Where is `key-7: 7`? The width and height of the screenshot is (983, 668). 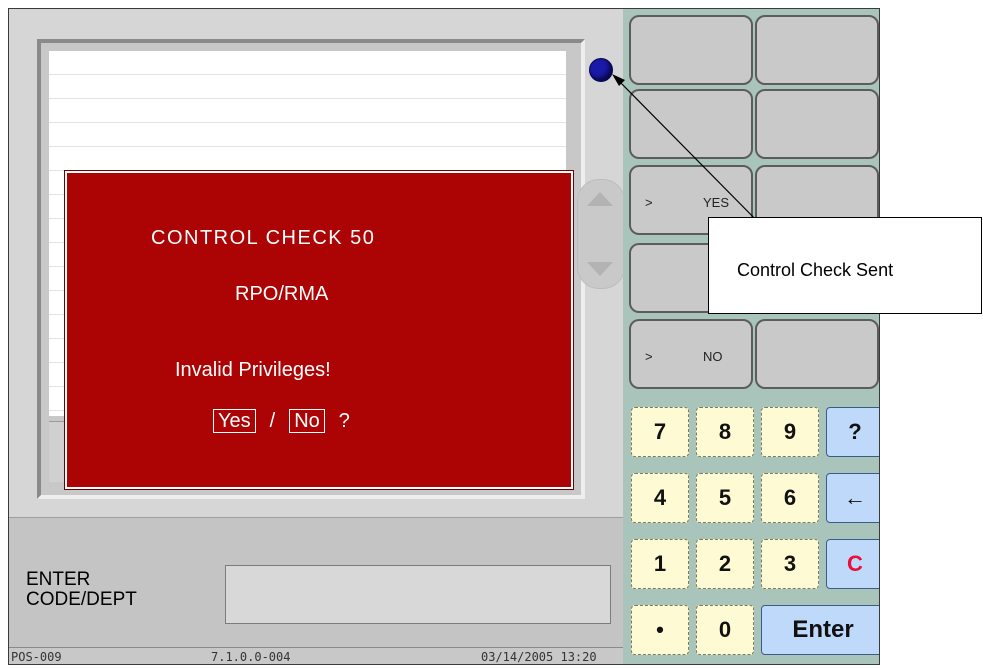 key-7: 7 is located at coordinates (660, 432).